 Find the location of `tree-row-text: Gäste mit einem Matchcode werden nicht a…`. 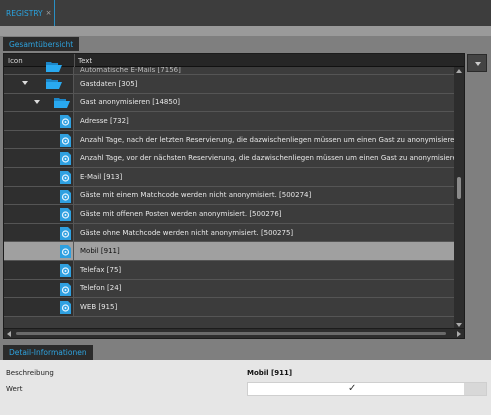

tree-row-text: Gäste mit einem Matchcode werden nicht a… is located at coordinates (265, 195).